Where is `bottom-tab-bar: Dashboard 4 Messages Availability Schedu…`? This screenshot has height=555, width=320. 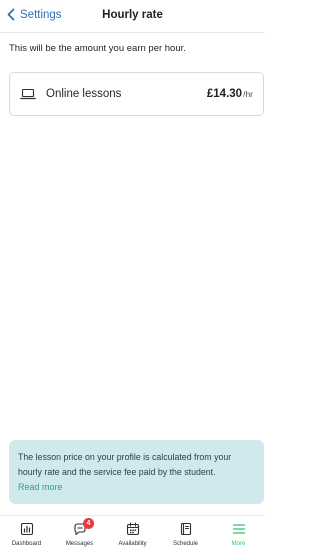
bottom-tab-bar: Dashboard 4 Messages Availability Schedu… is located at coordinates (132, 535).